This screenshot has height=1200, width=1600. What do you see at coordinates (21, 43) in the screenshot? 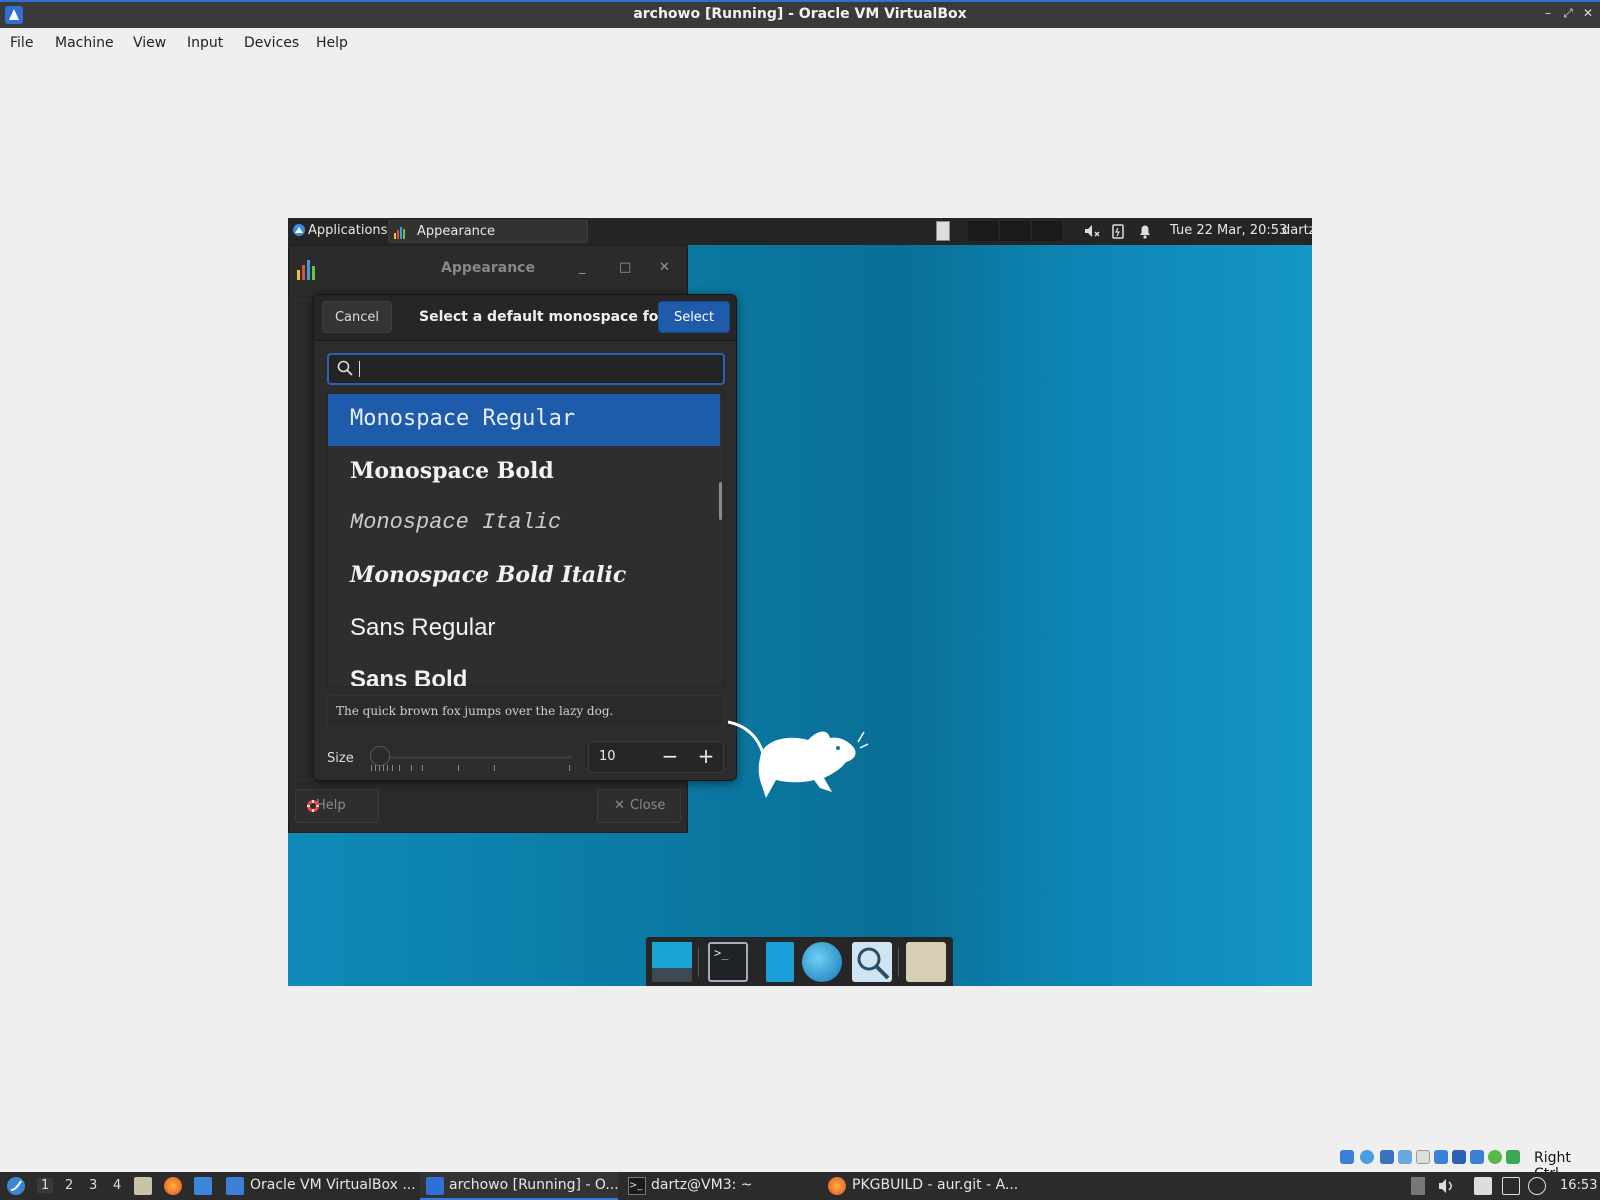
I see `menu-file: File` at bounding box center [21, 43].